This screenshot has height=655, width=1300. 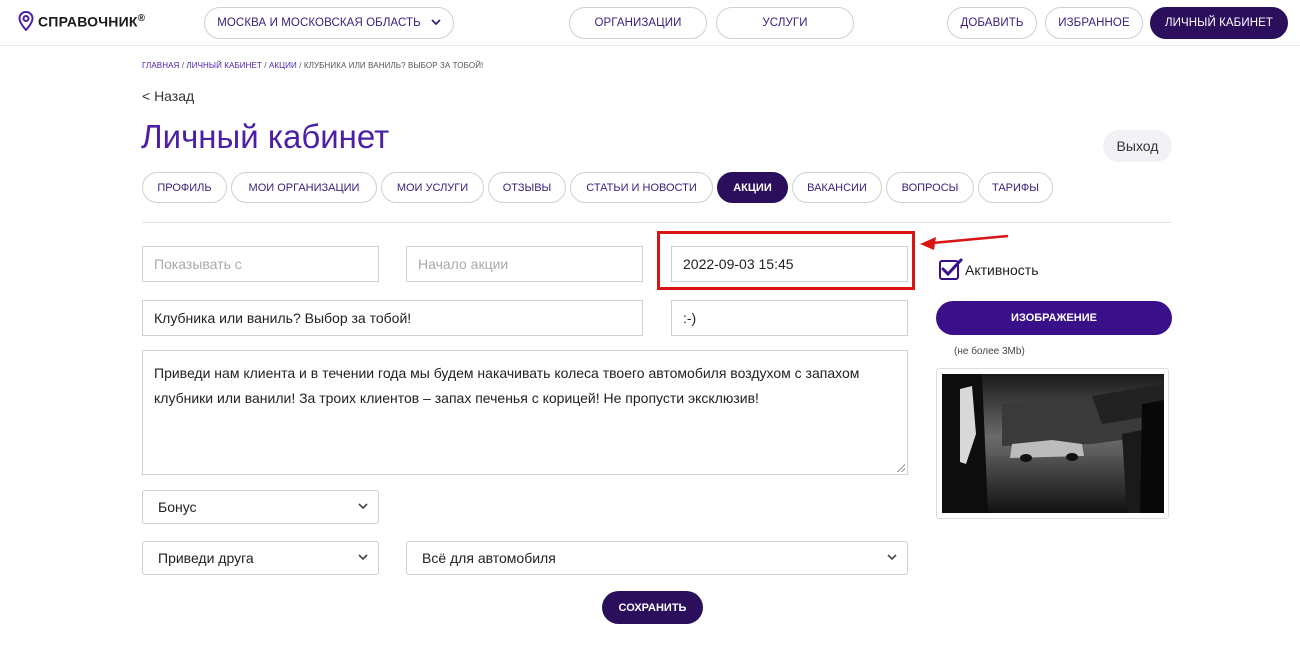 I want to click on tab-articles-news: СТАТЬИ И НОВОСТИ, so click(x=641, y=187).